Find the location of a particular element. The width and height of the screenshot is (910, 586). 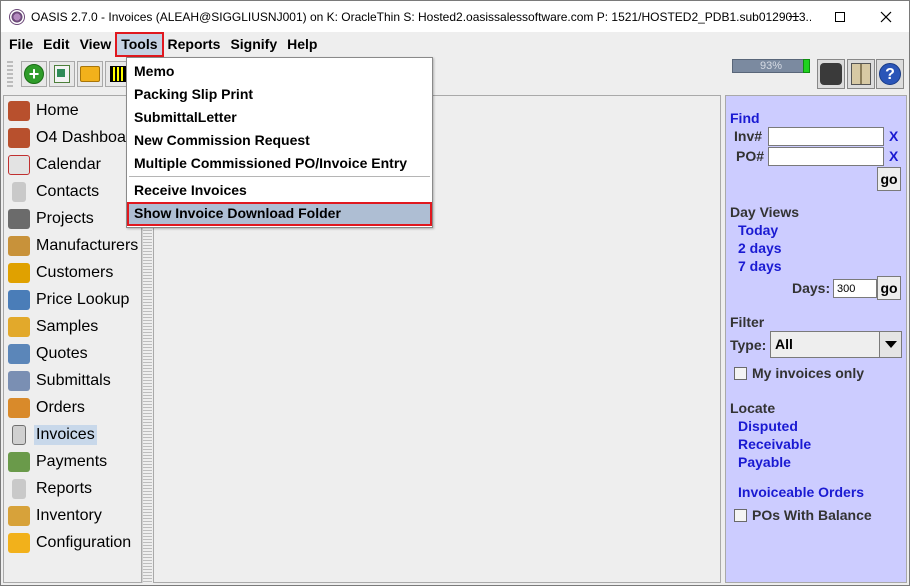

book-icon is located at coordinates (861, 74).